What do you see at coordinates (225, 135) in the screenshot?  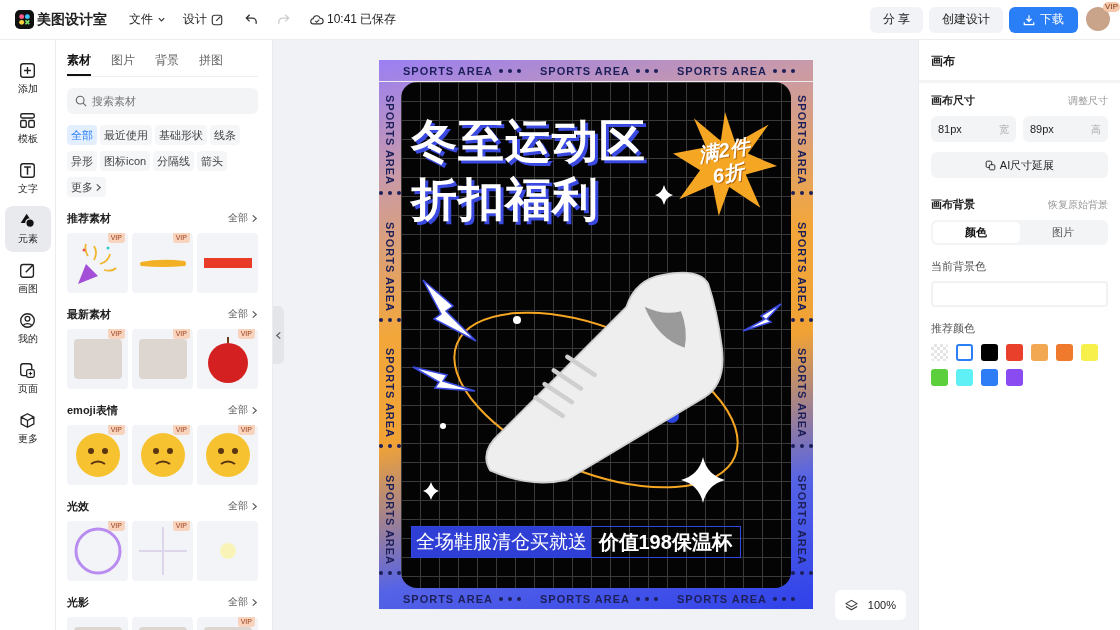 I see `filter-chip: 线条` at bounding box center [225, 135].